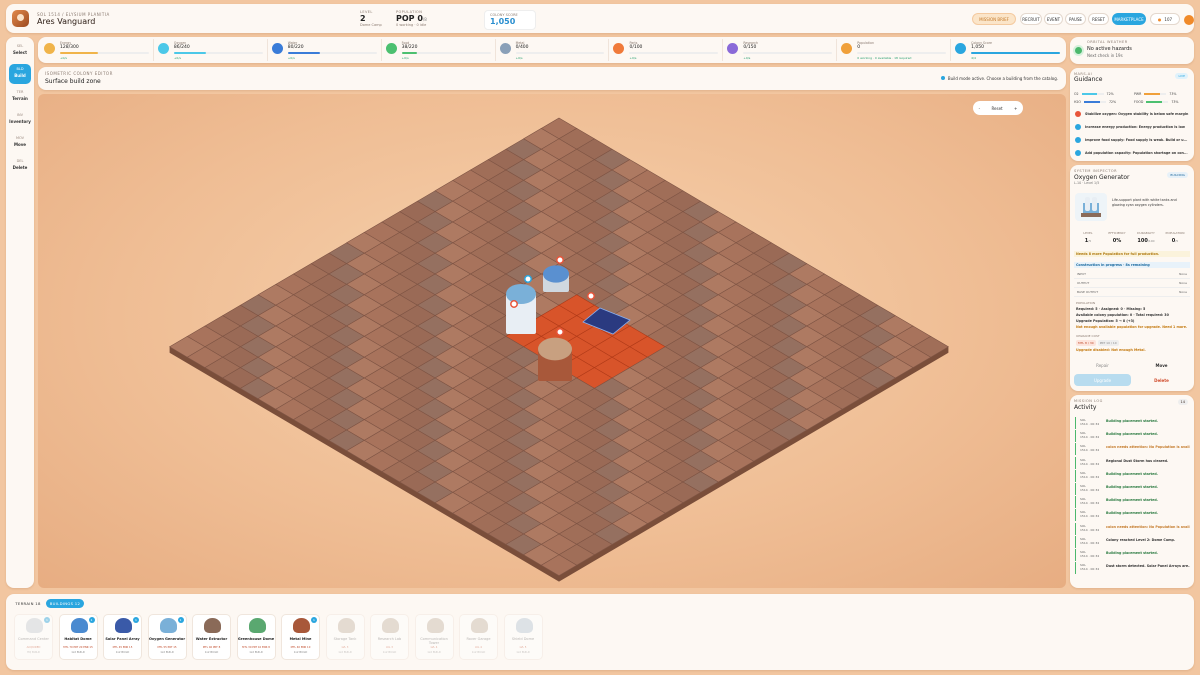 This screenshot has width=1200, height=675. I want to click on sidebar-item-move: MOV Move, so click(20, 143).